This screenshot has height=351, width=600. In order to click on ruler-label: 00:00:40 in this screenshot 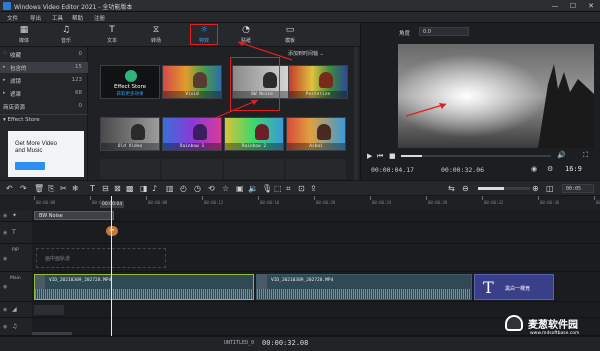, I will do `click(598, 202)`.